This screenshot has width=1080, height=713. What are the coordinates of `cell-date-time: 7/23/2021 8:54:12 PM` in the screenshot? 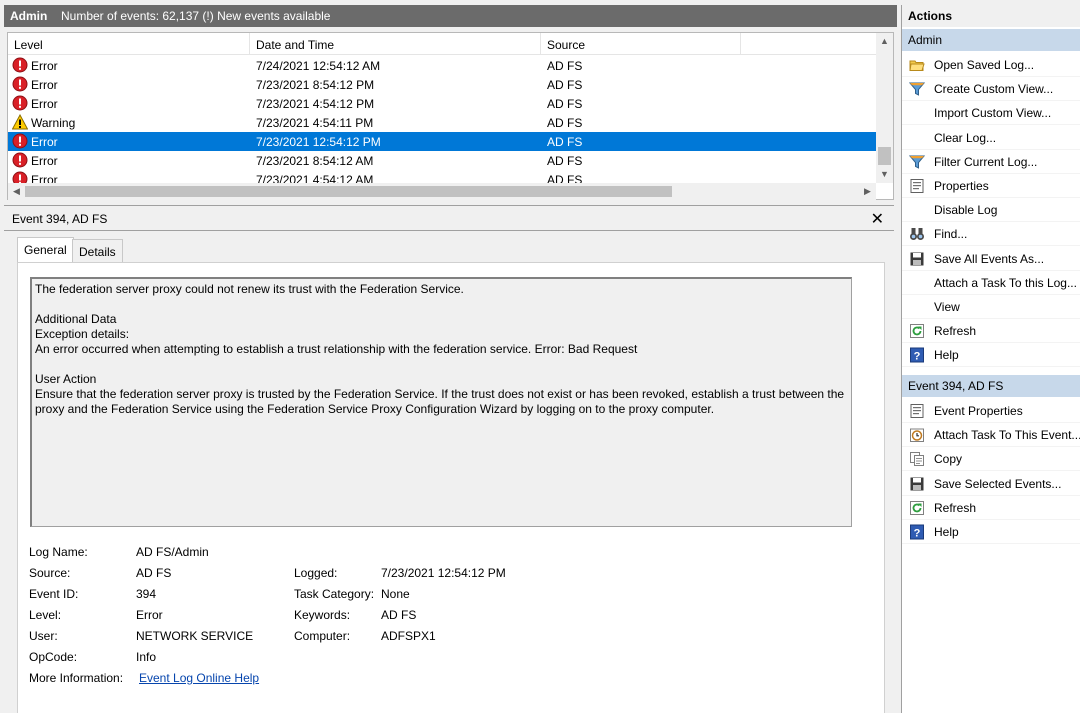 It's located at (315, 85).